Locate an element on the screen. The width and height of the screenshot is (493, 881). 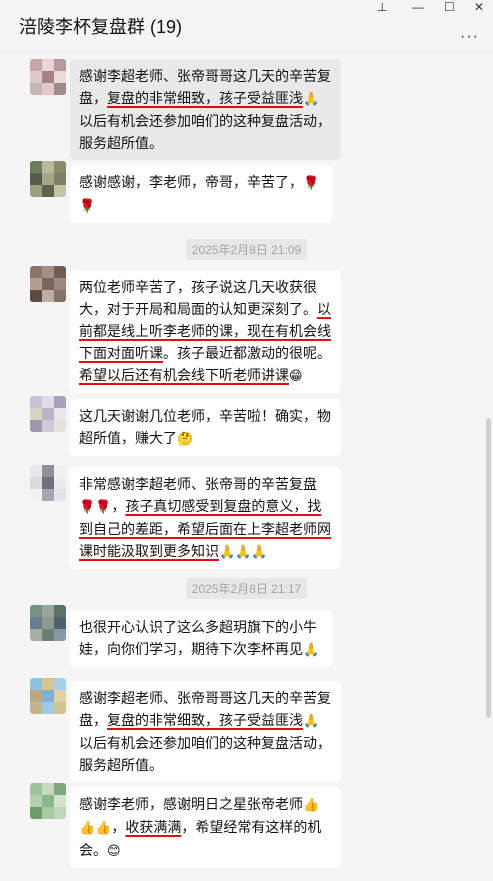
pray-emoji: 🙏🙏🙏 is located at coordinates (243, 551).